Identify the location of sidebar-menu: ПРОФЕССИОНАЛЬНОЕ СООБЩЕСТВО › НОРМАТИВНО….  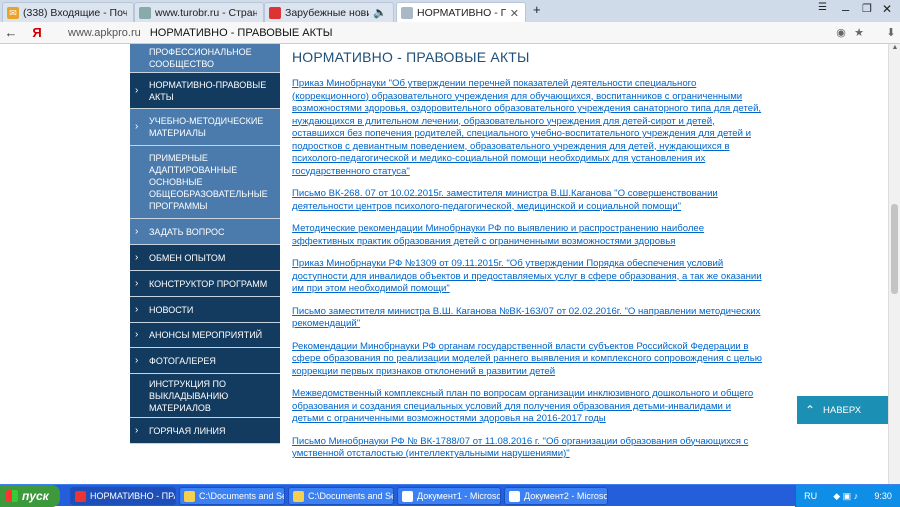
(205, 249).